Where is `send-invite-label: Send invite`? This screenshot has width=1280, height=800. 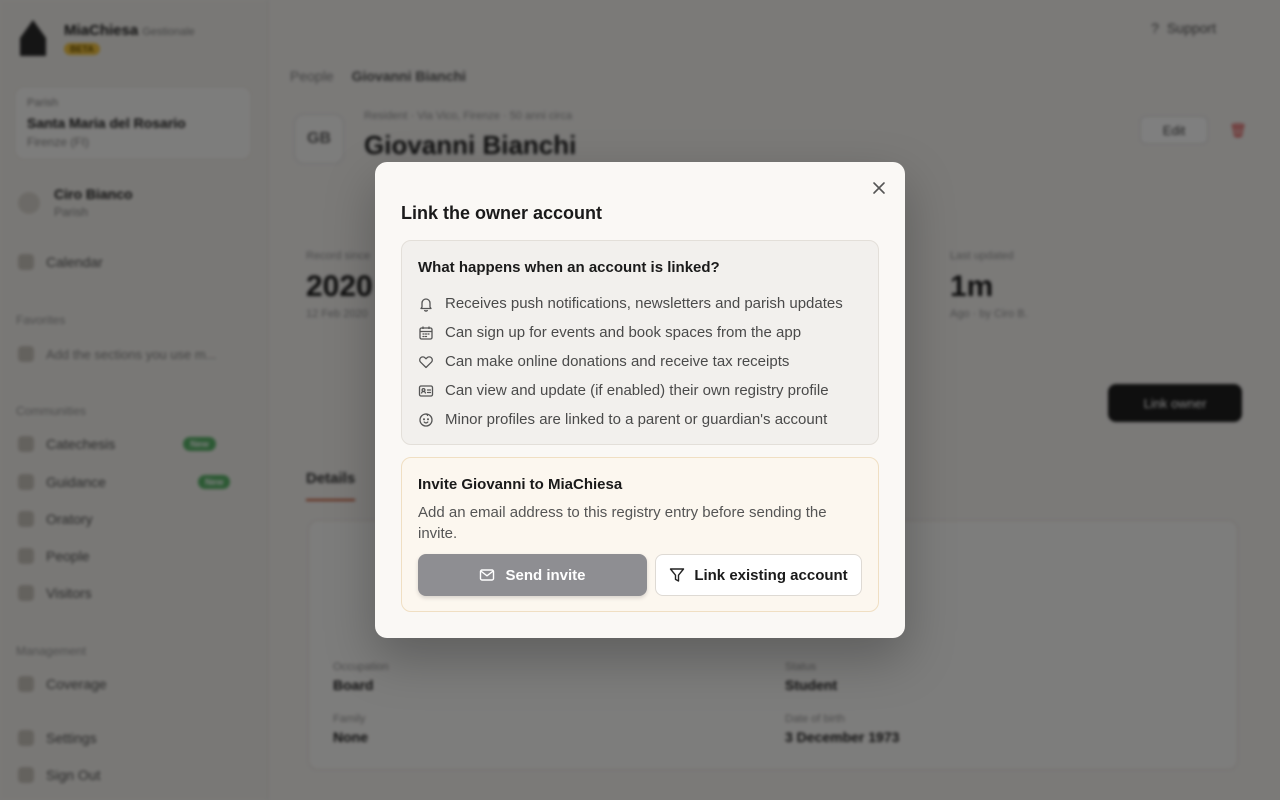 send-invite-label: Send invite is located at coordinates (545, 575).